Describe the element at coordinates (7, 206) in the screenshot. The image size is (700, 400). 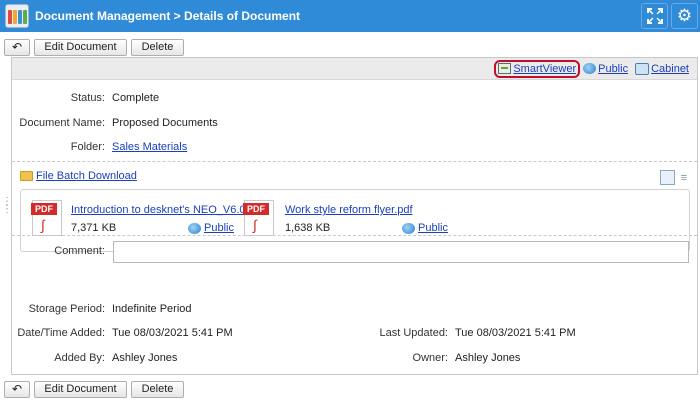
I see `resize-handle-icon: ⋮ ⋮ ⋮` at that location.